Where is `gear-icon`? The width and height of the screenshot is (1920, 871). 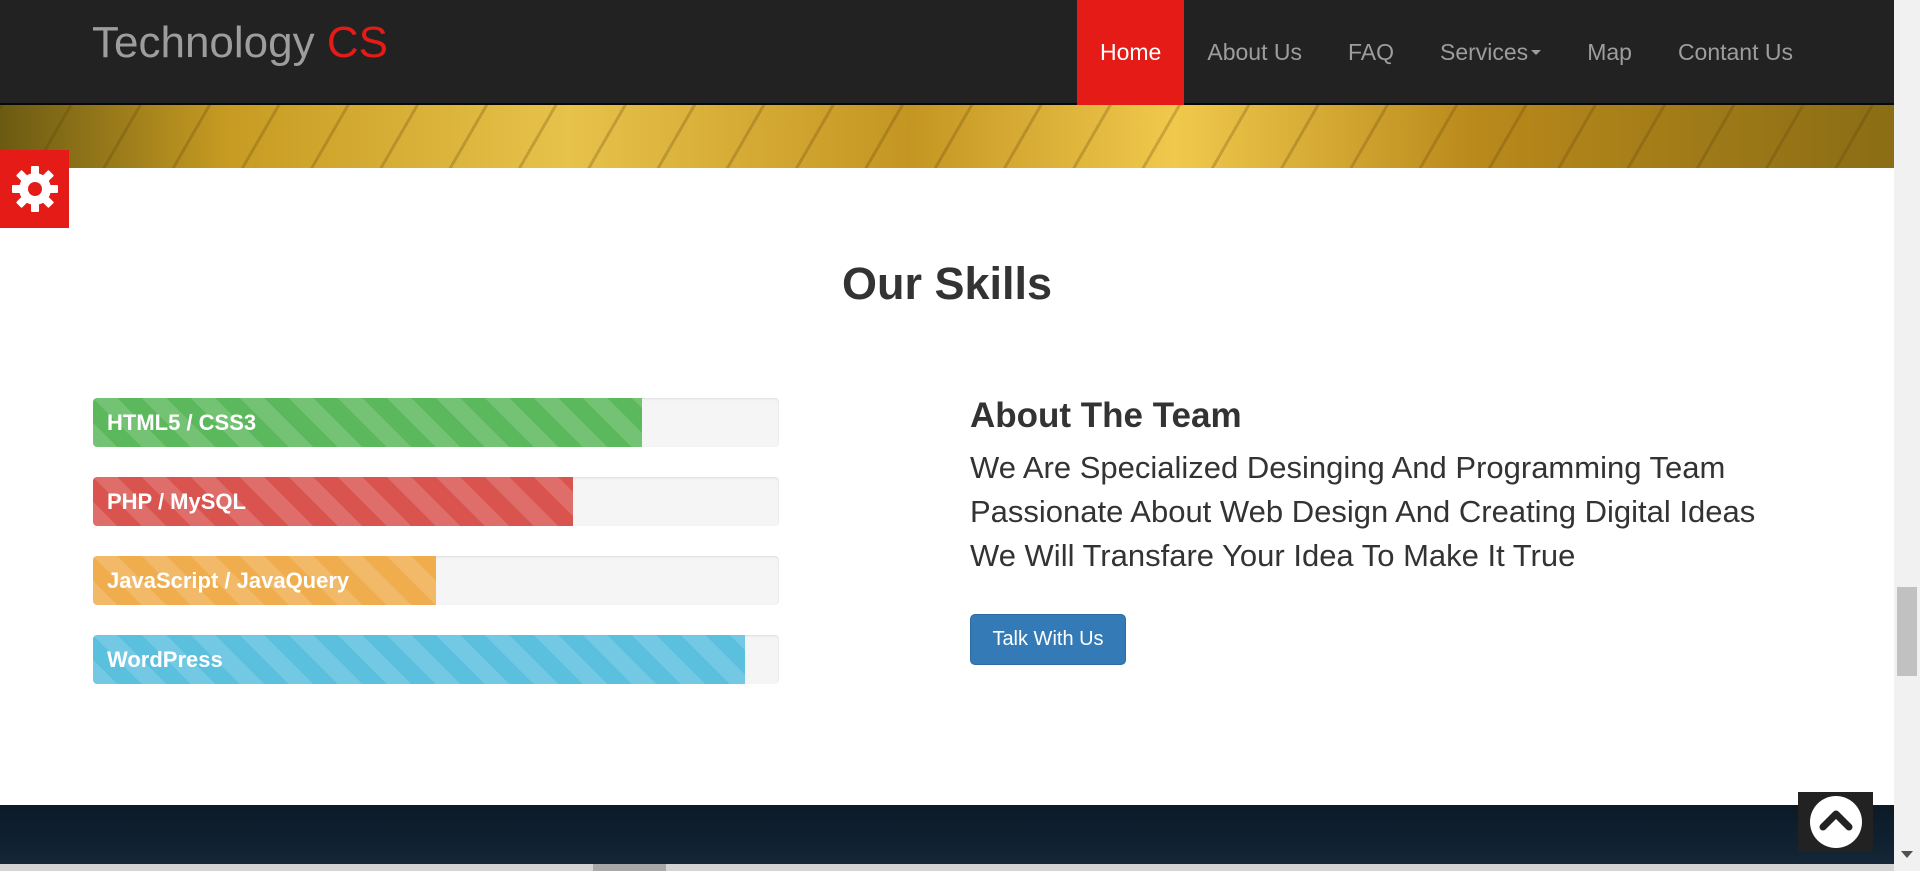
gear-icon is located at coordinates (34, 189).